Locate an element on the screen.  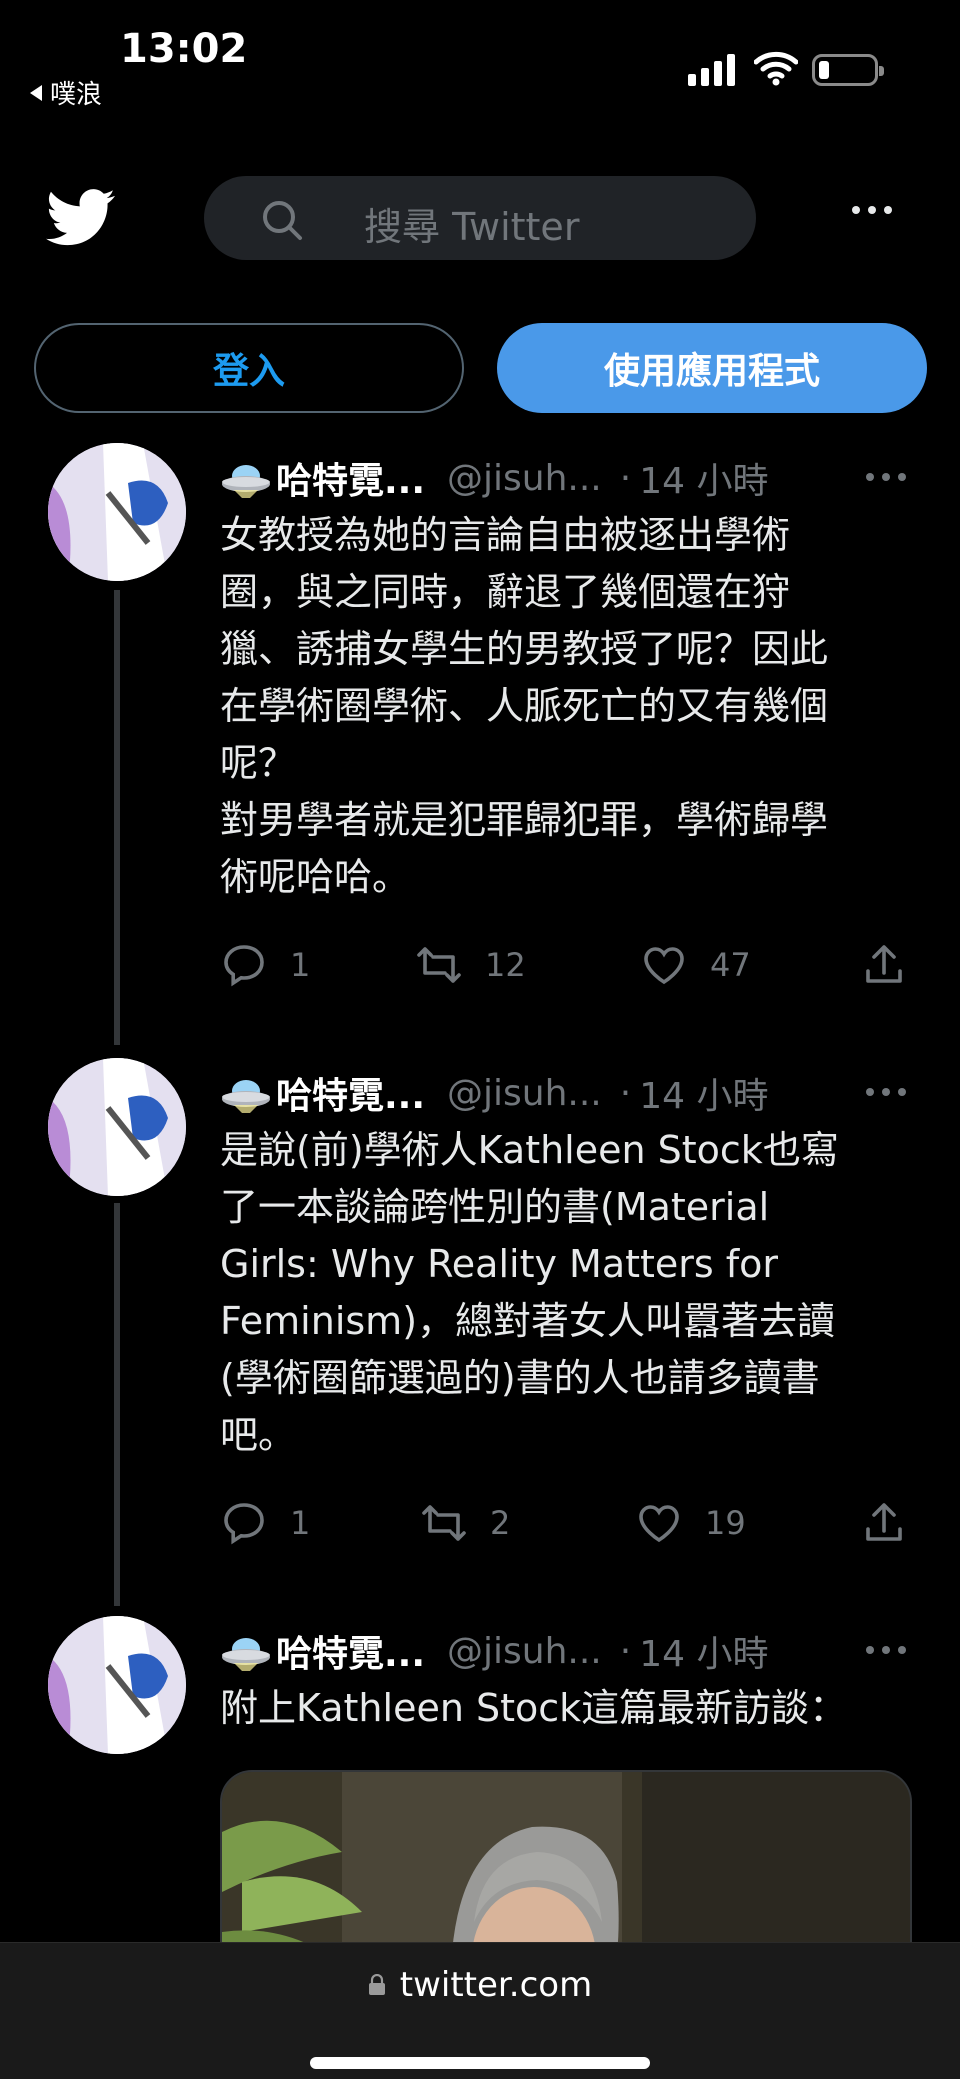
twitter-logo-icon is located at coordinates (81, 218).